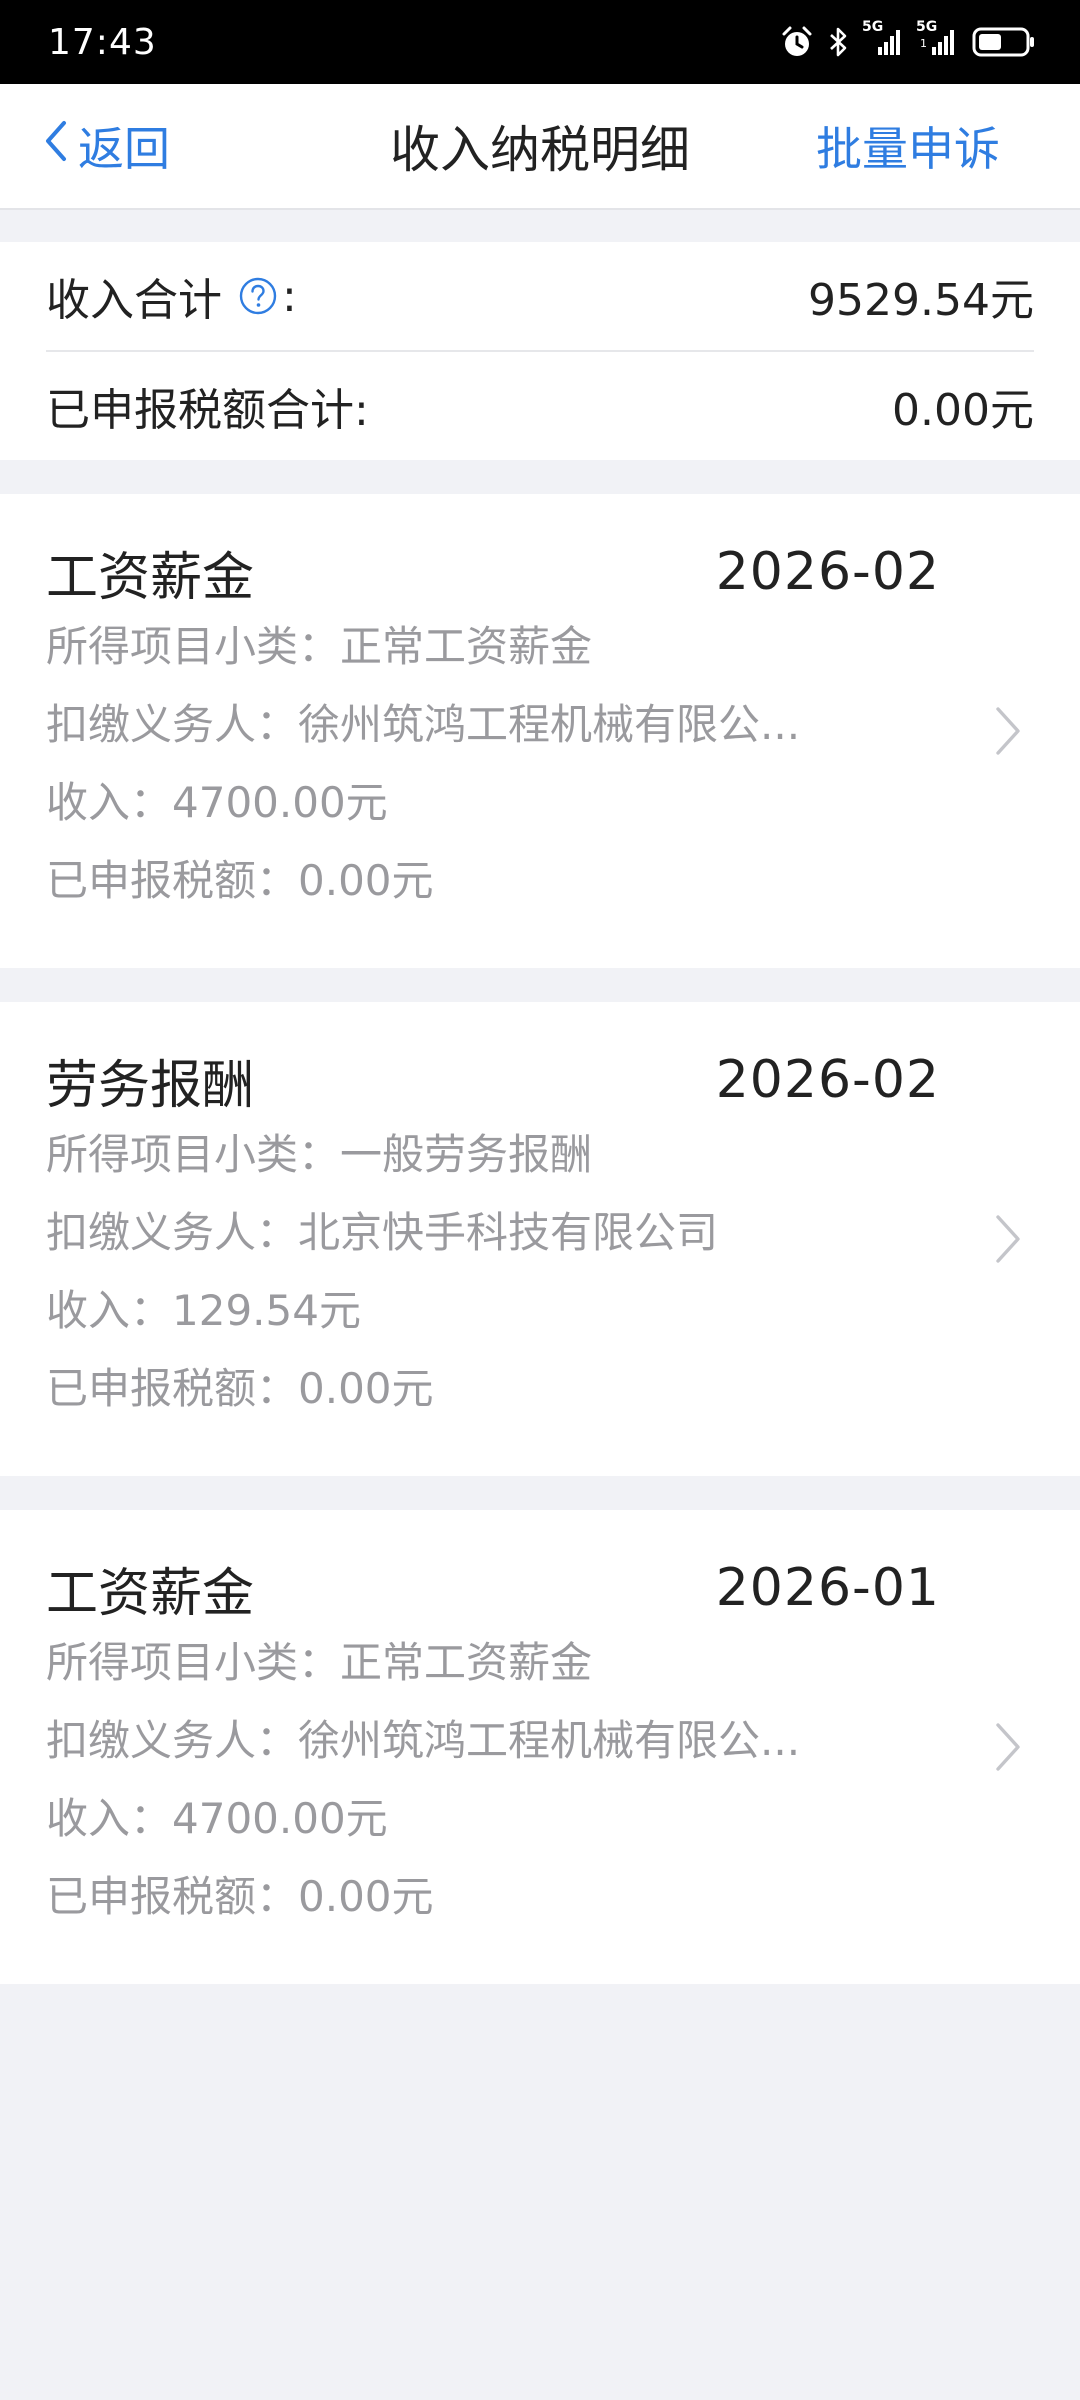 This screenshot has width=1080, height=2400. Describe the element at coordinates (540, 42) in the screenshot. I see `status-bar: 17:43 5G 5G 1` at that location.